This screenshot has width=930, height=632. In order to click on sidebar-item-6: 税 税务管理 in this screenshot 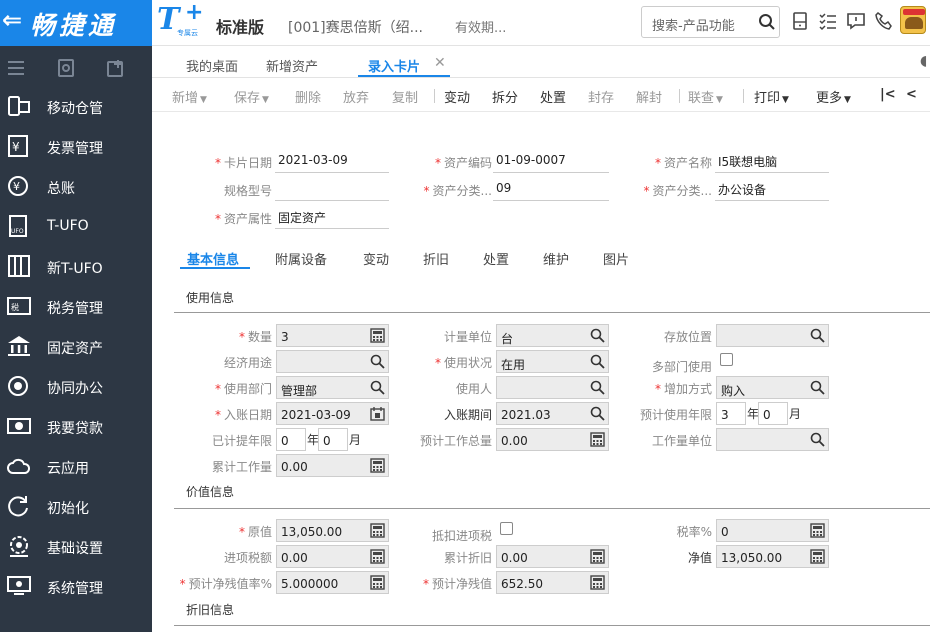, I will do `click(76, 306)`.